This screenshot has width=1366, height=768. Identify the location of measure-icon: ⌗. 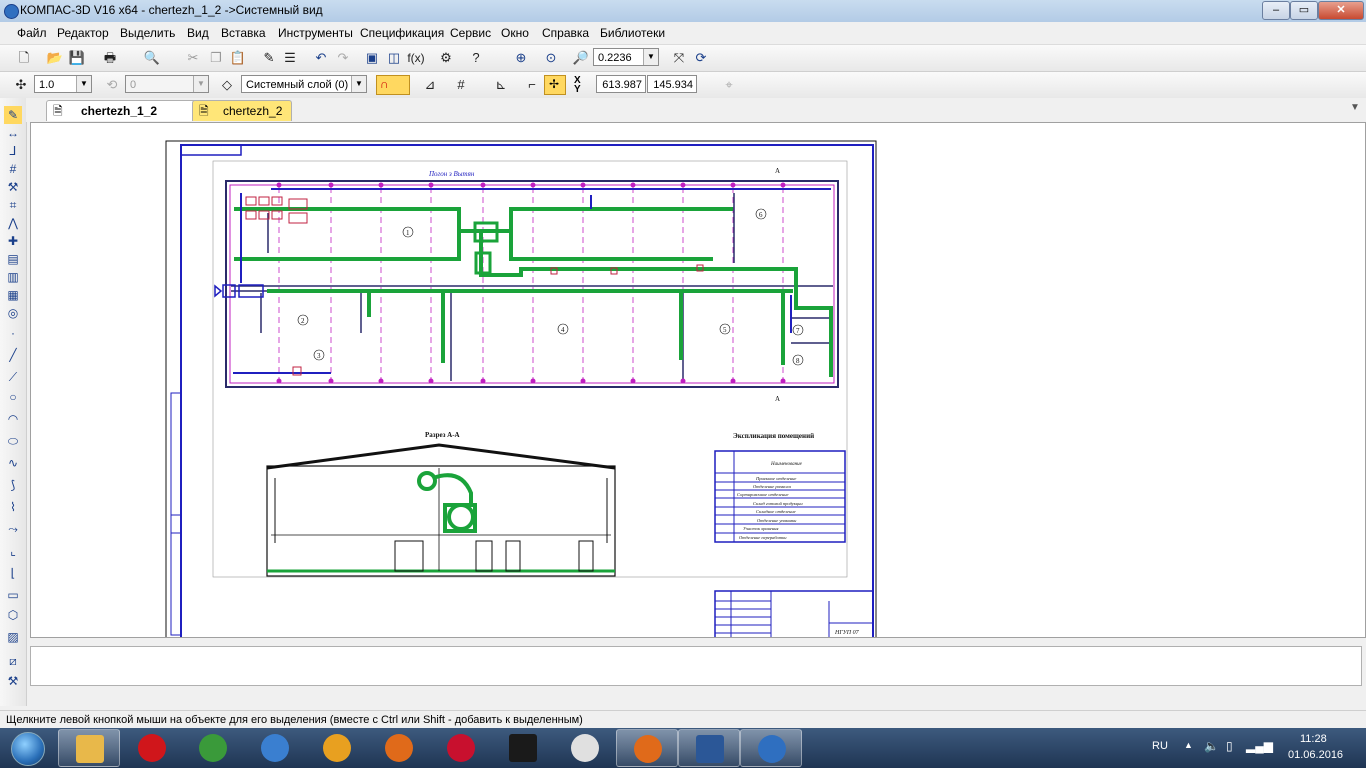
(13, 205).